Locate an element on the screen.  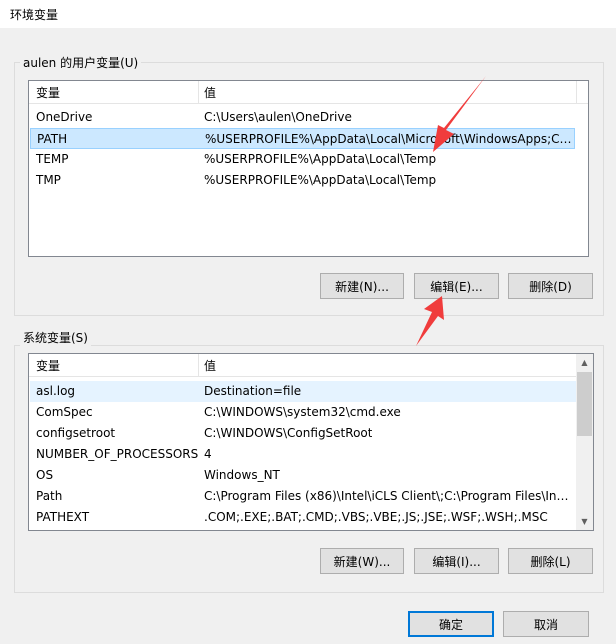
variable-value: 4 is located at coordinates (208, 454).